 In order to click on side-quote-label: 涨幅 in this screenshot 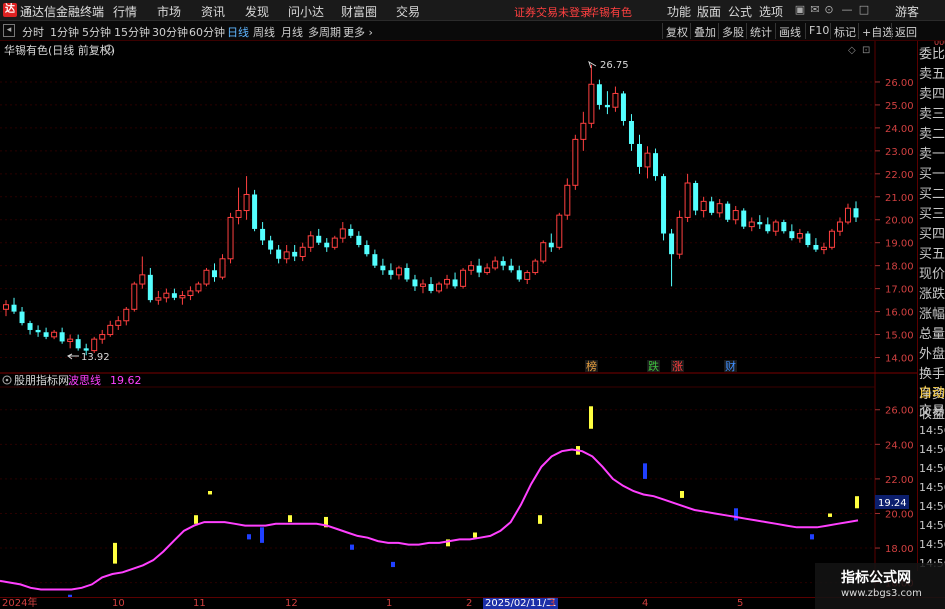, I will do `click(932, 315)`.